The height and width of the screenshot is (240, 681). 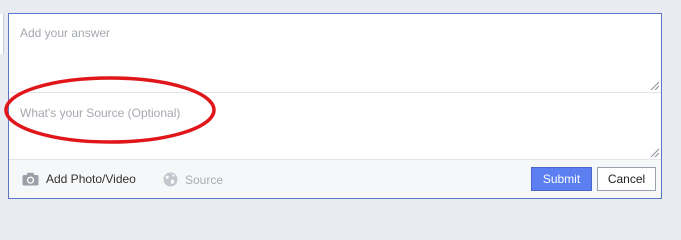 I want to click on cancel-button: Cancel, so click(x=626, y=179).